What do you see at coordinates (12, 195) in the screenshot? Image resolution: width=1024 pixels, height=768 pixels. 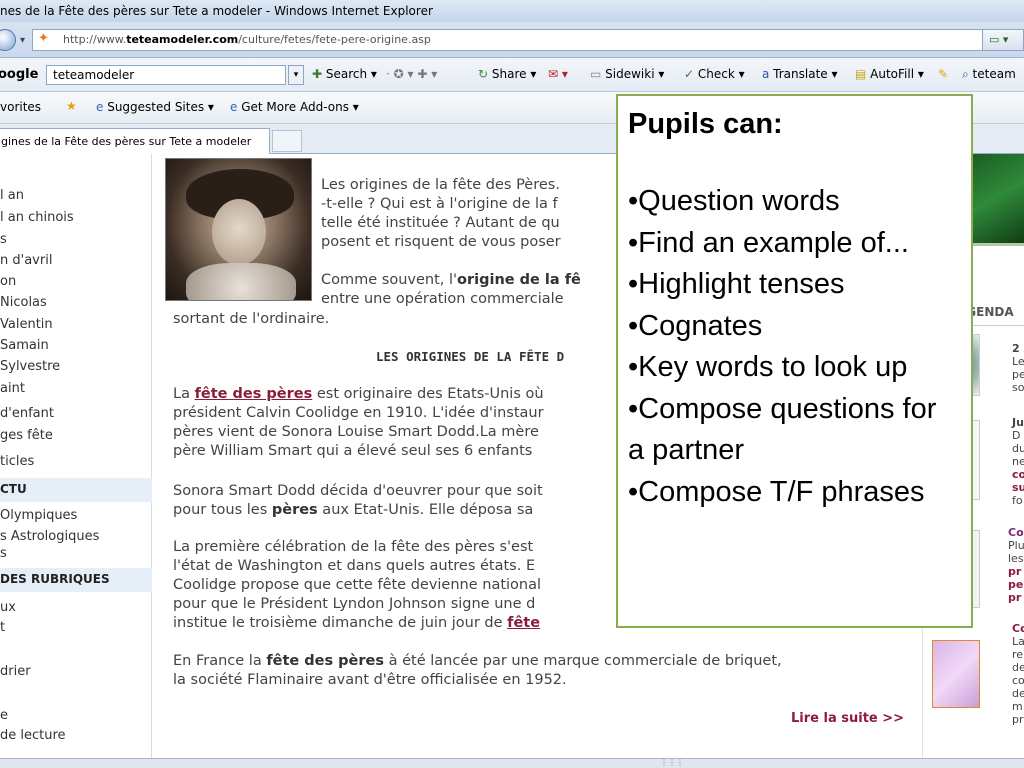 I see `nav-item: l an` at bounding box center [12, 195].